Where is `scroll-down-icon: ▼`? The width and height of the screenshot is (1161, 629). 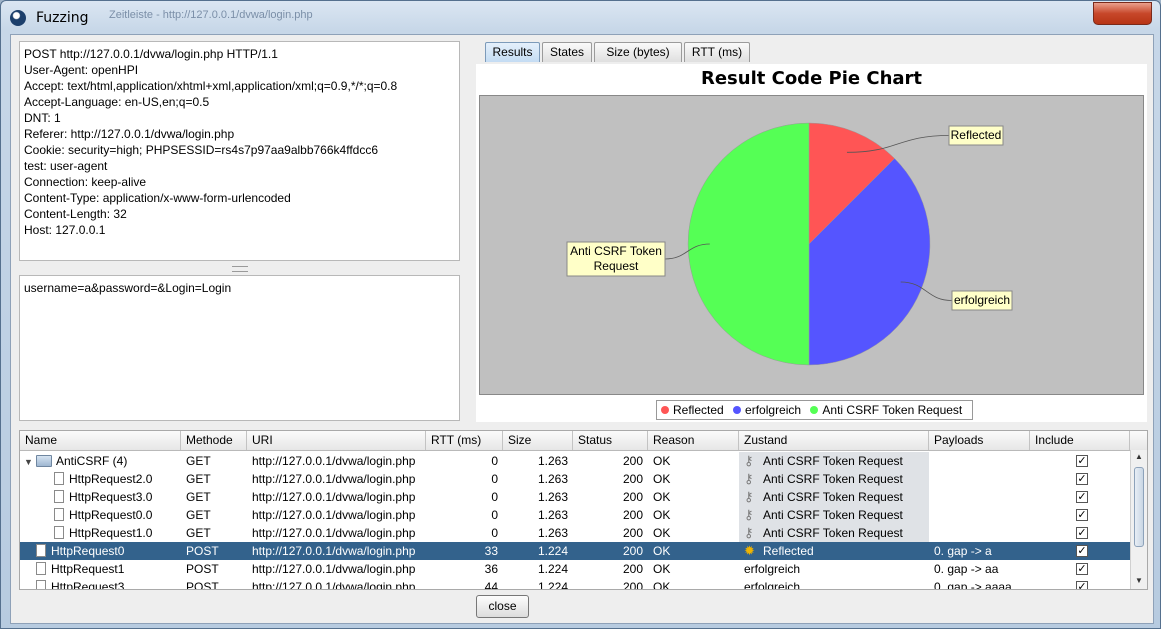
scroll-down-icon: ▼ is located at coordinates (1139, 581).